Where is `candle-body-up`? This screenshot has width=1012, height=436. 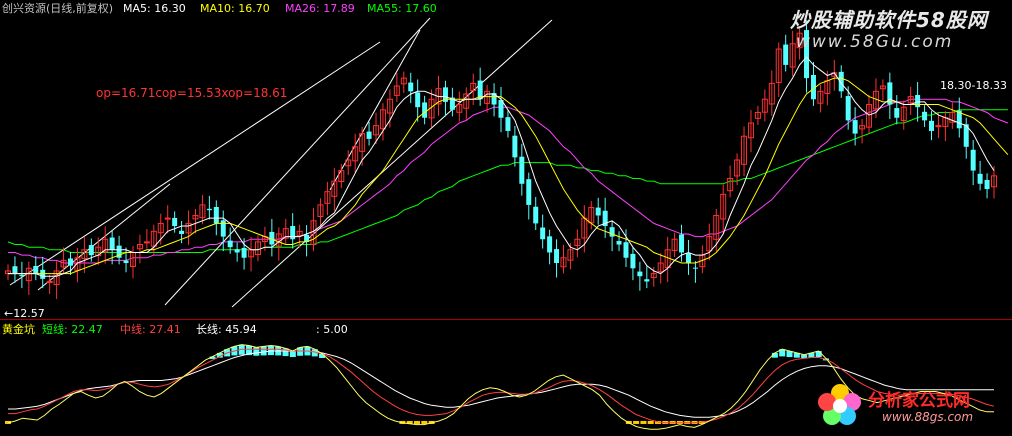
candle-body-up is located at coordinates (146, 242).